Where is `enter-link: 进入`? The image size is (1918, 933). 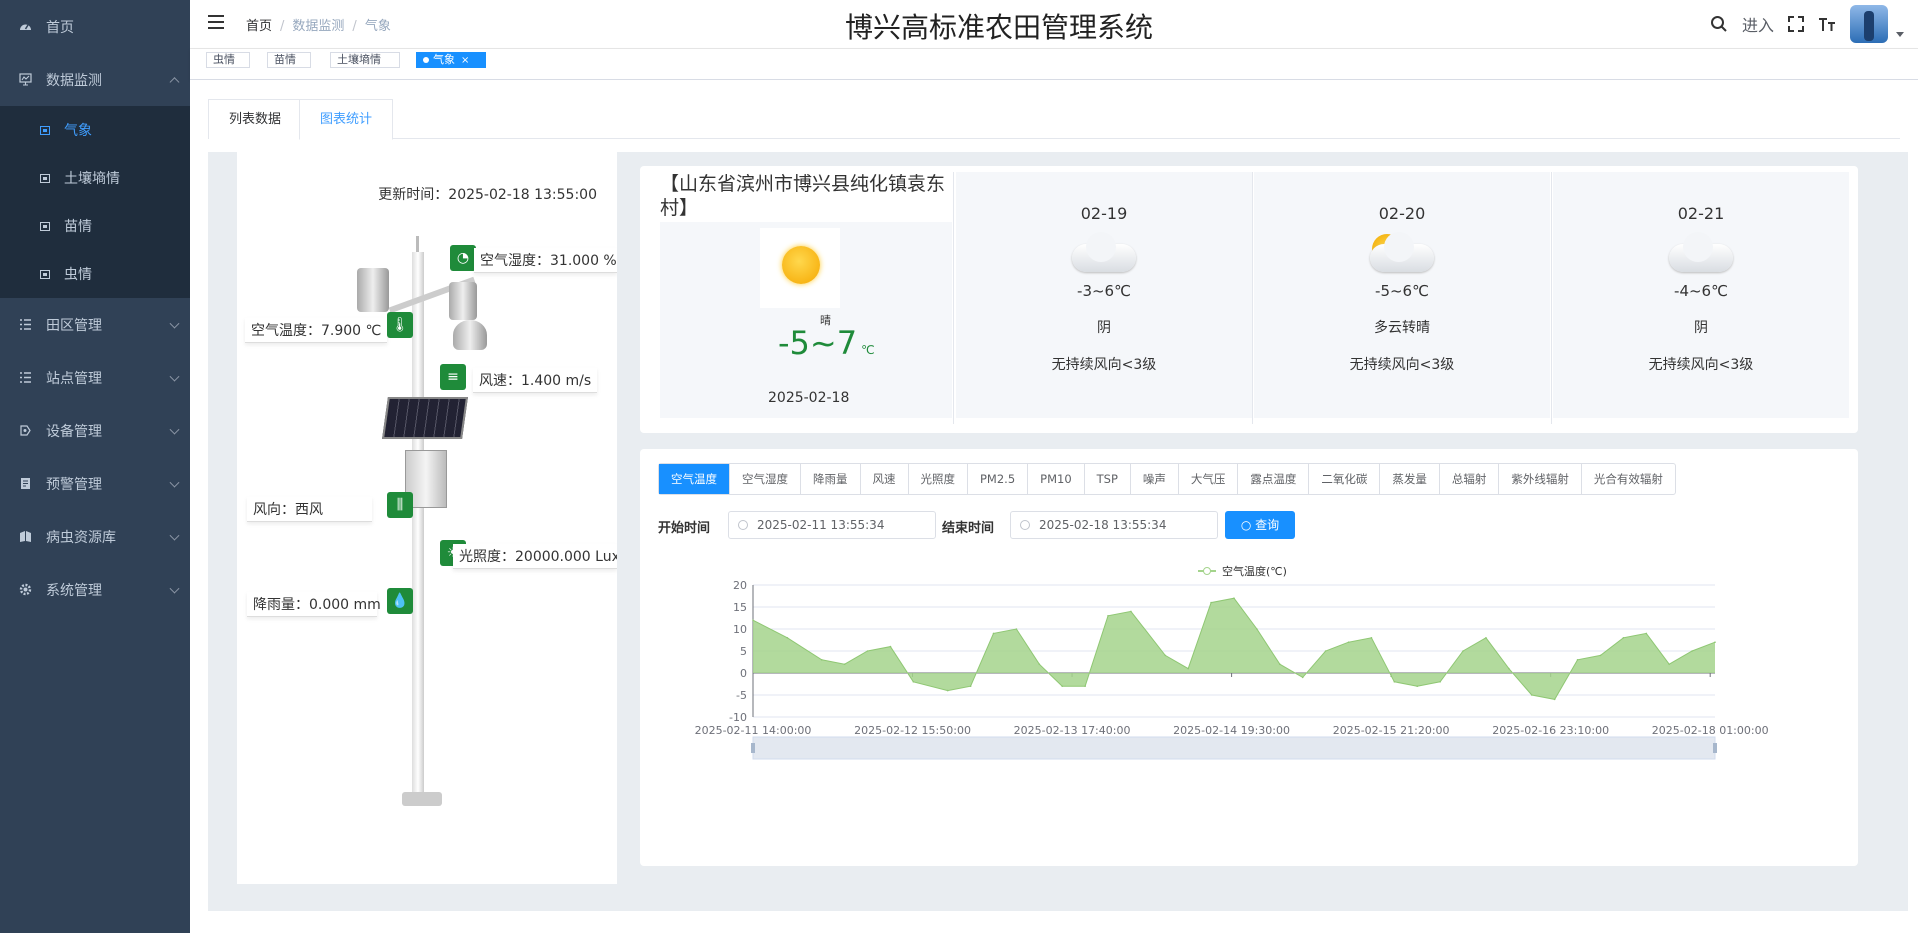 enter-link: 进入 is located at coordinates (1758, 24).